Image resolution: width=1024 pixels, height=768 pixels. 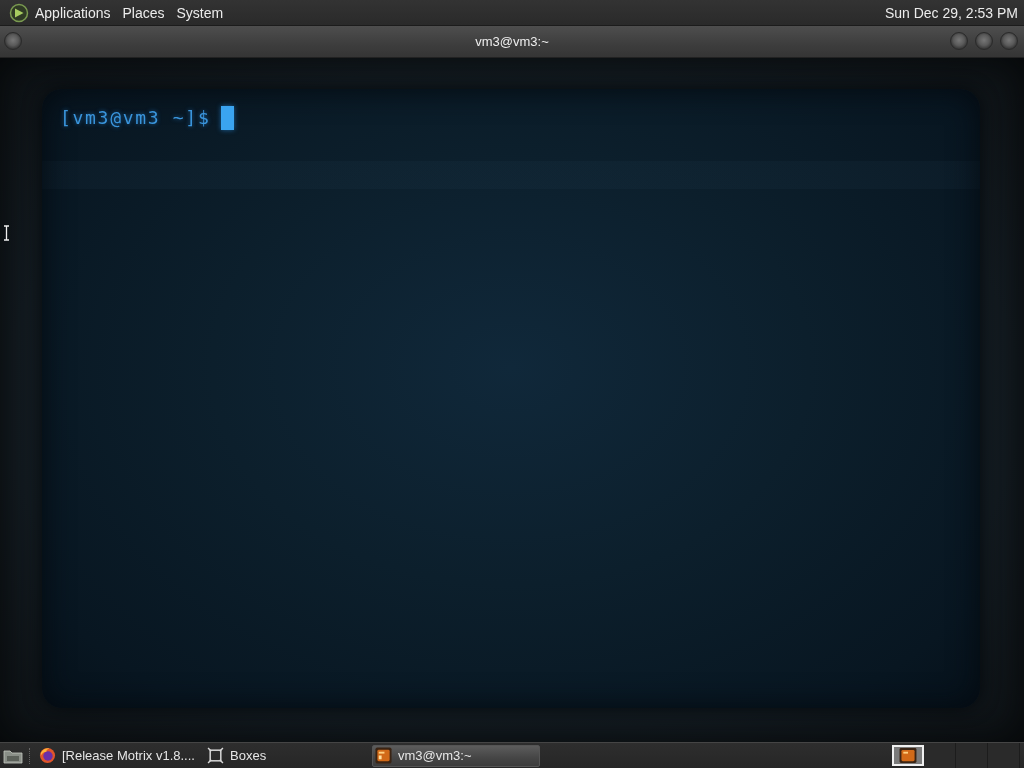 What do you see at coordinates (984, 41) in the screenshot?
I see `maximize-button` at bounding box center [984, 41].